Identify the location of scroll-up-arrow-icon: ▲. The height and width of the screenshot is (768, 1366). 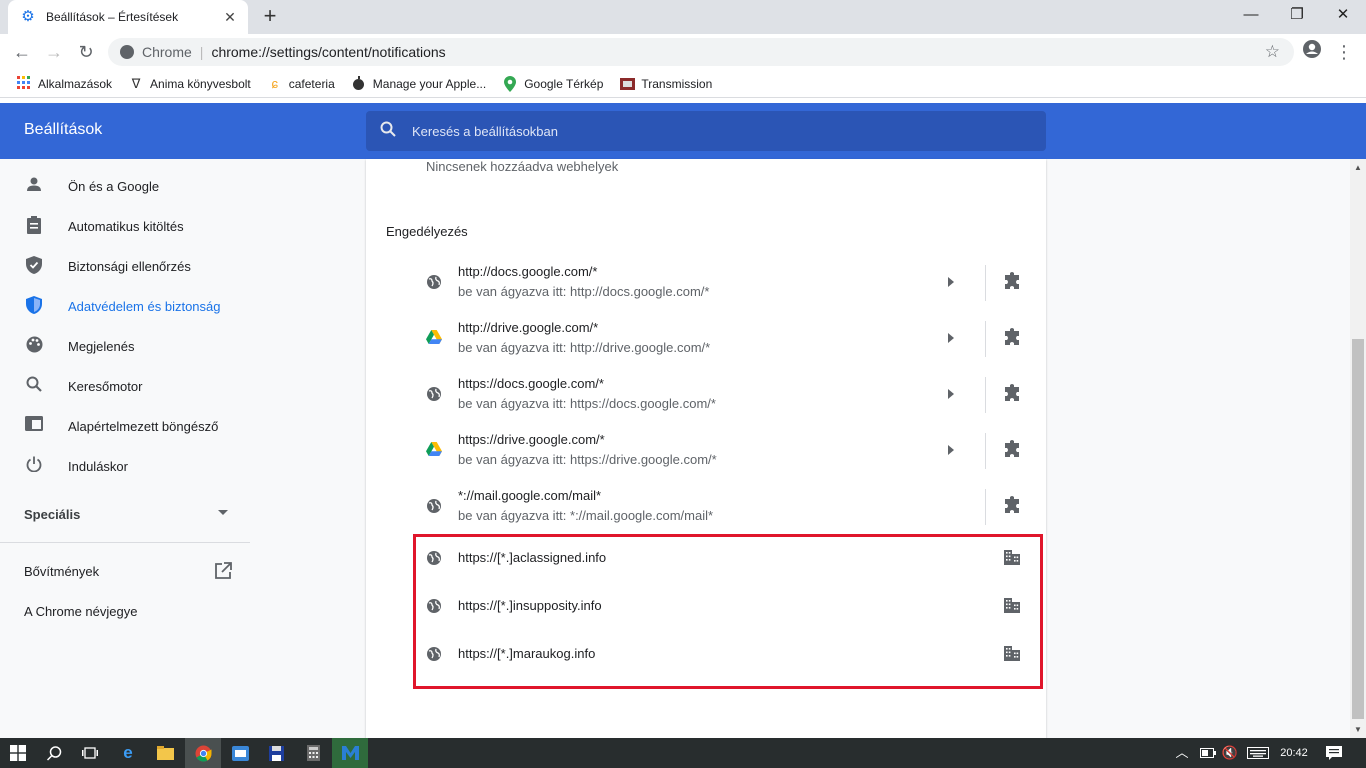
(1358, 167).